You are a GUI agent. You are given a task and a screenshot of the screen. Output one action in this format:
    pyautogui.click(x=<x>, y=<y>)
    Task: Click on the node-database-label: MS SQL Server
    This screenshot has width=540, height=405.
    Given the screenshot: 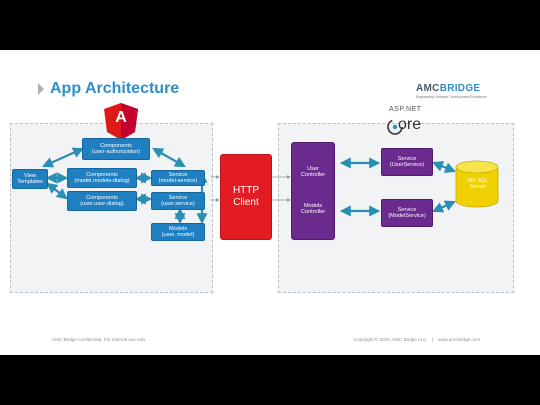 What is the action you would take?
    pyautogui.click(x=478, y=184)
    